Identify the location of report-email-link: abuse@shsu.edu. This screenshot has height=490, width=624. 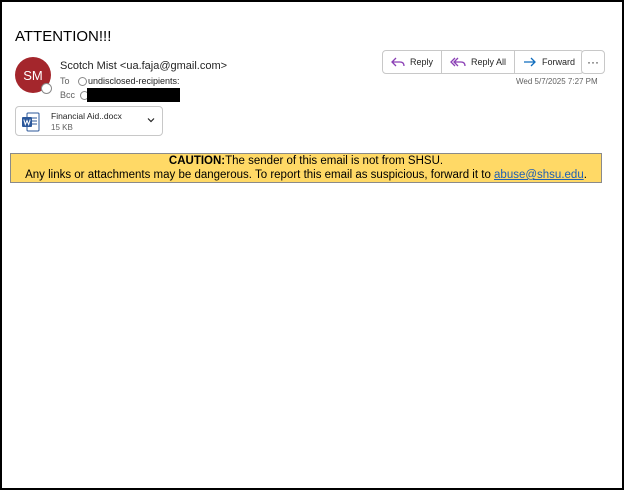
(539, 175).